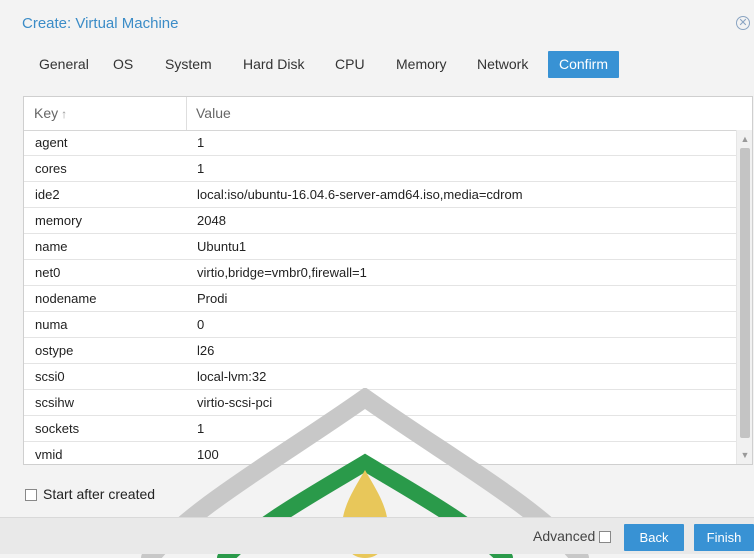  I want to click on row-key: net0, so click(48, 272).